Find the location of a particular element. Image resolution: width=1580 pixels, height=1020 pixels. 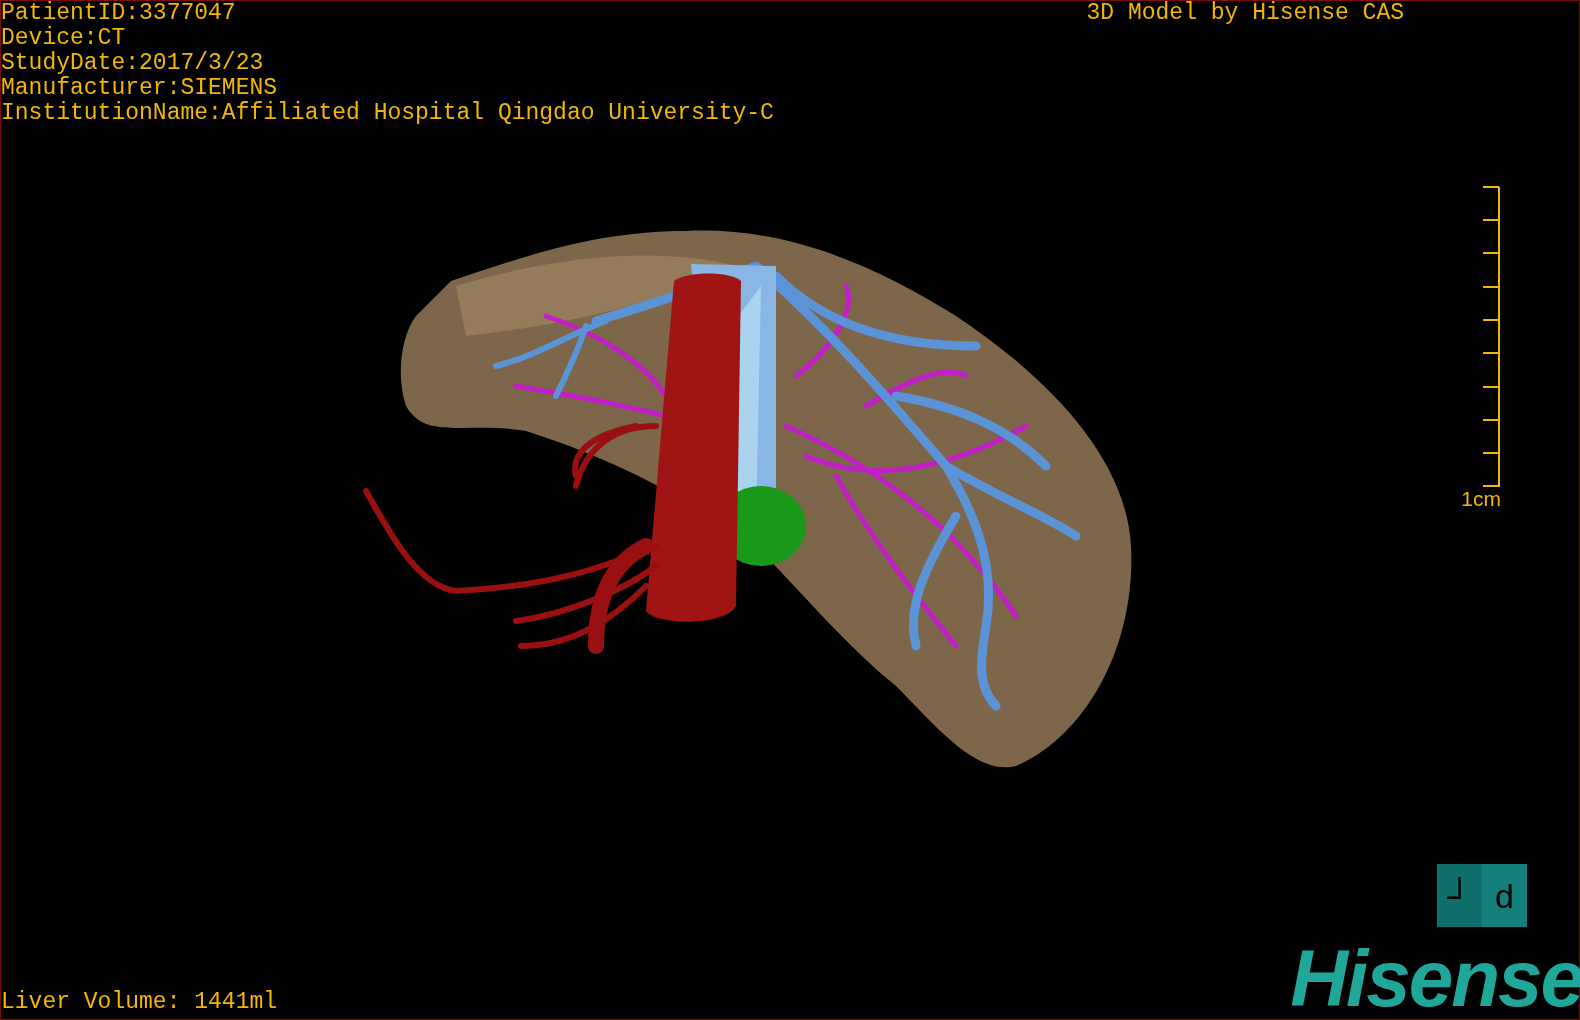

viewer-title: 3D Model by Hisense CAS is located at coordinates (1245, 13).